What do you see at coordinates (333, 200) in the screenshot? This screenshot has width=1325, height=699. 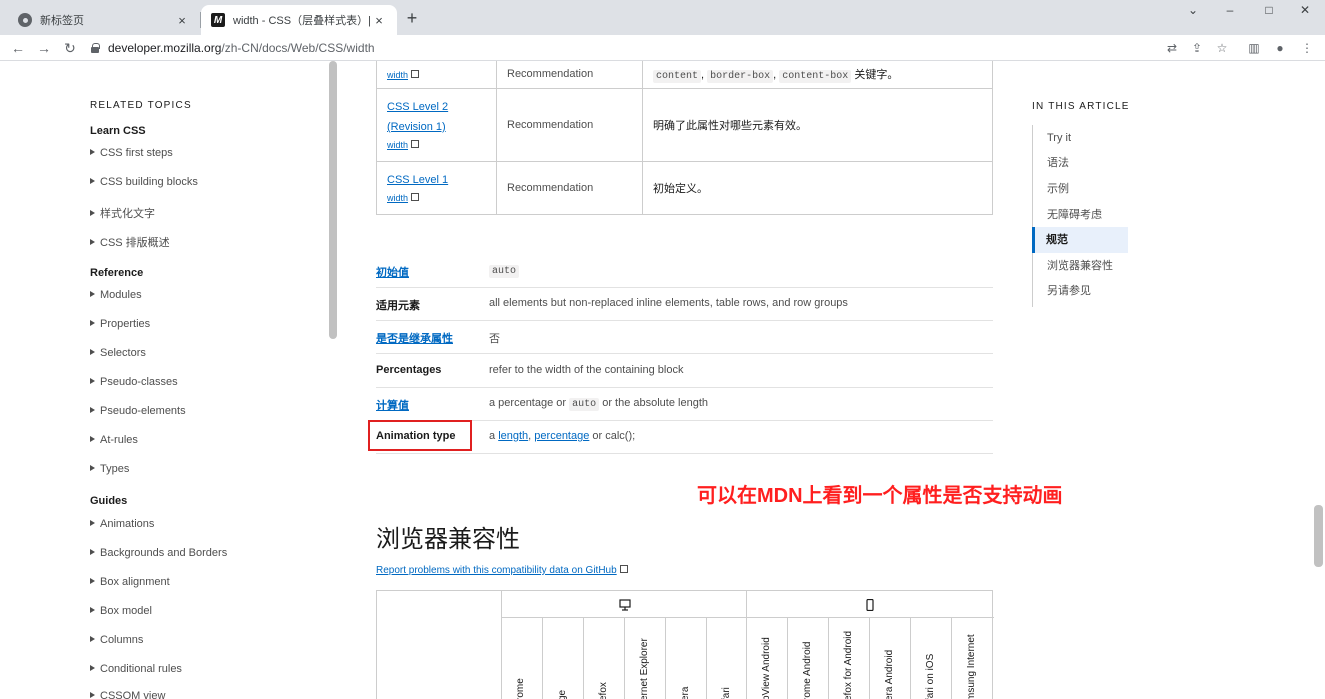 I see `sidebar-scrollbar` at bounding box center [333, 200].